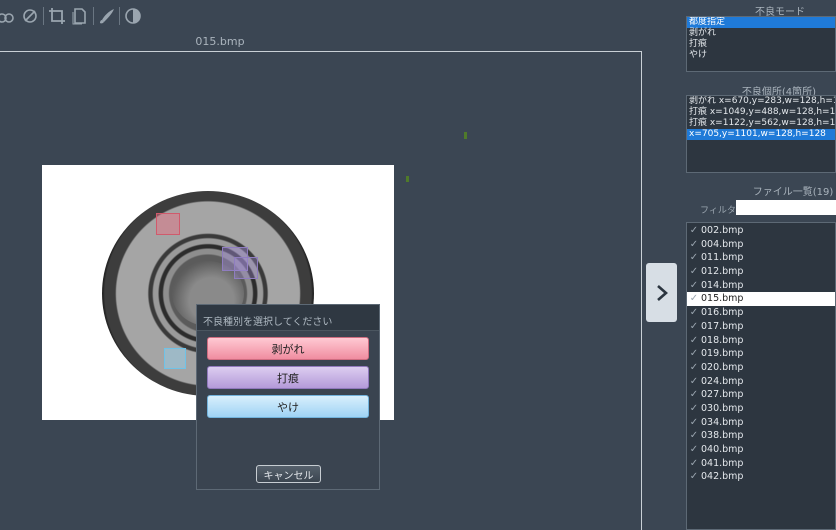 Image resolution: width=836 pixels, height=530 pixels. What do you see at coordinates (761, 354) in the screenshot?
I see `file-list-item: ✓ 019.bmp` at bounding box center [761, 354].